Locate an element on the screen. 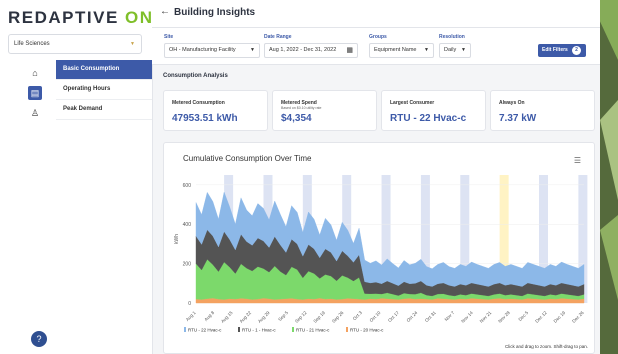  x-tick-label: Sep 12 is located at coordinates (301, 317).